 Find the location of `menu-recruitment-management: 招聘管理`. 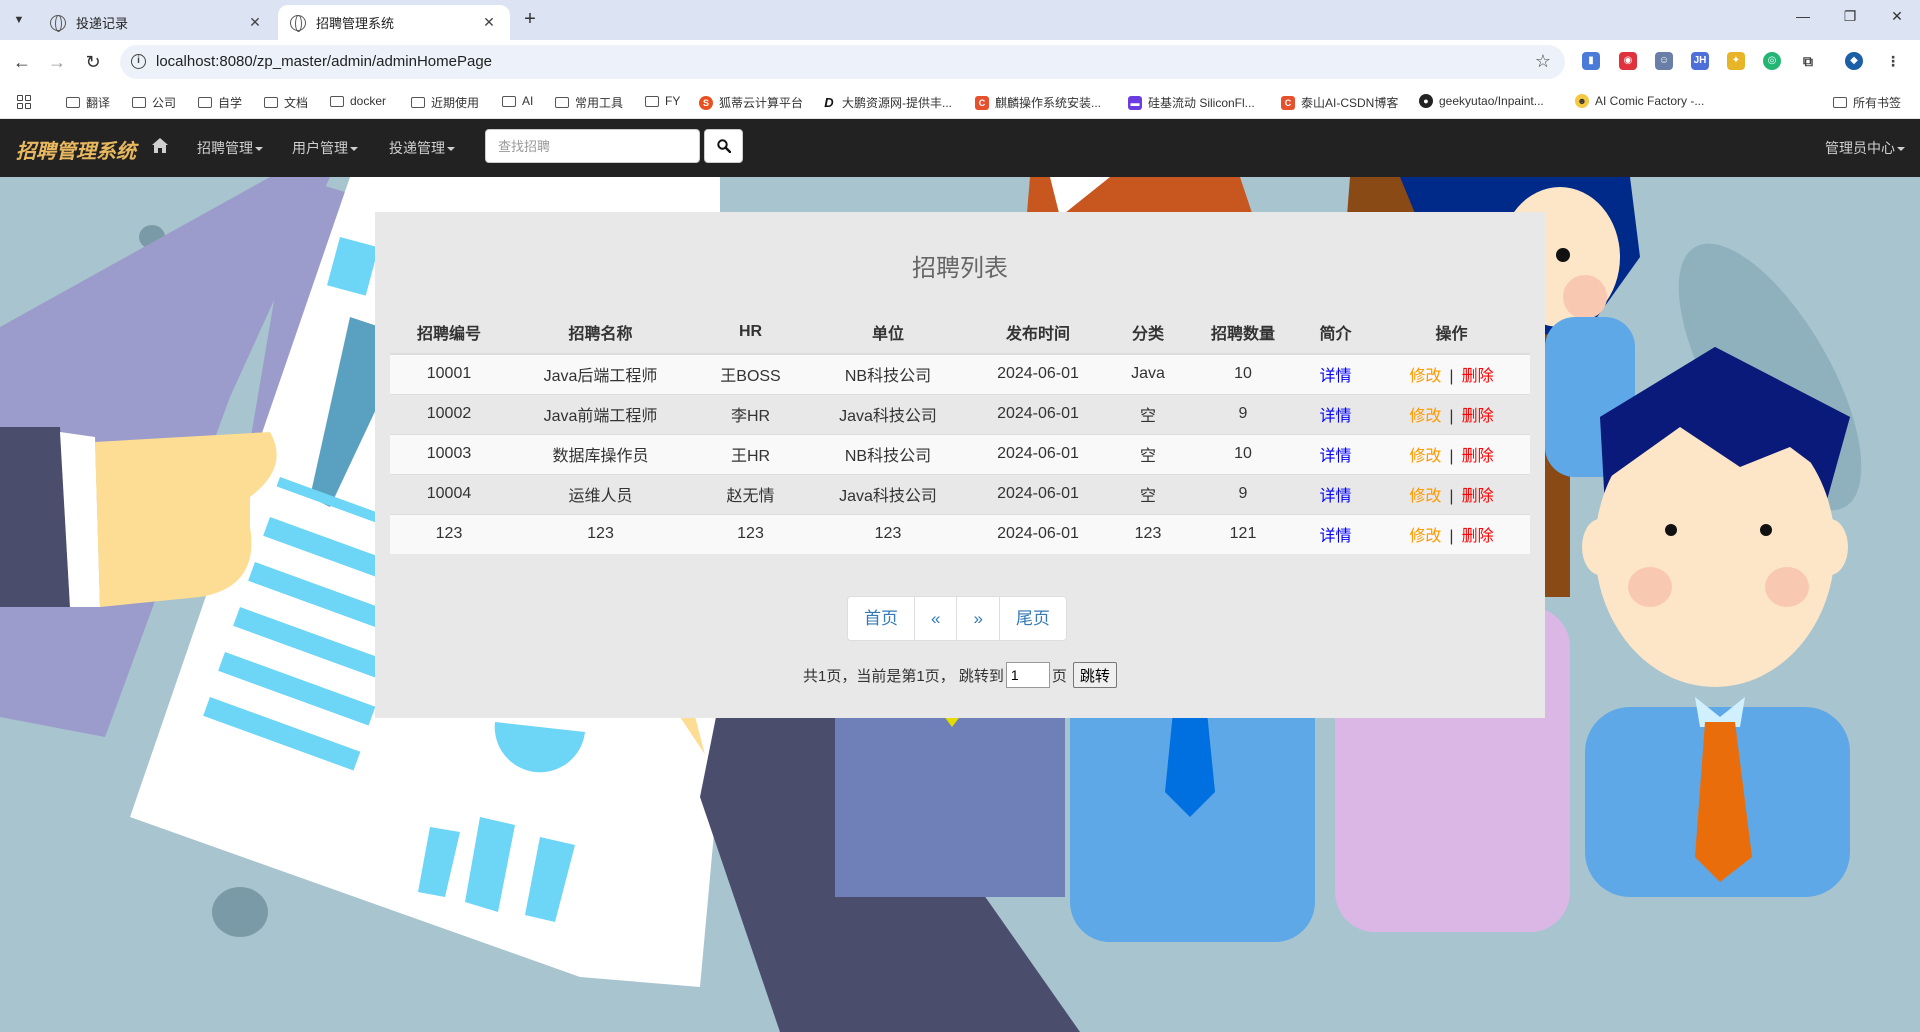

menu-recruitment-management: 招聘管理 is located at coordinates (230, 148).